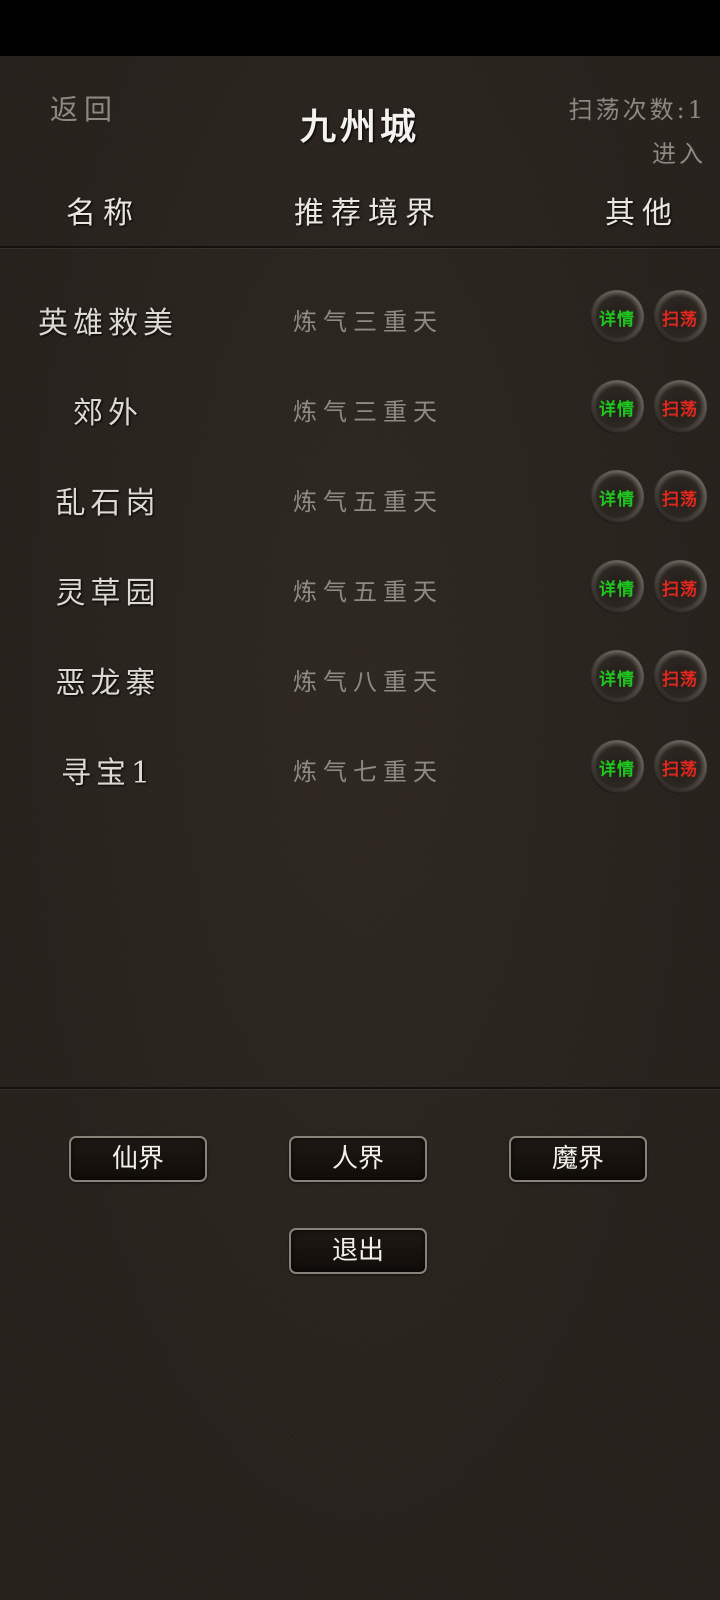  Describe the element at coordinates (108, 593) in the screenshot. I see `level-name: 灵草园` at that location.